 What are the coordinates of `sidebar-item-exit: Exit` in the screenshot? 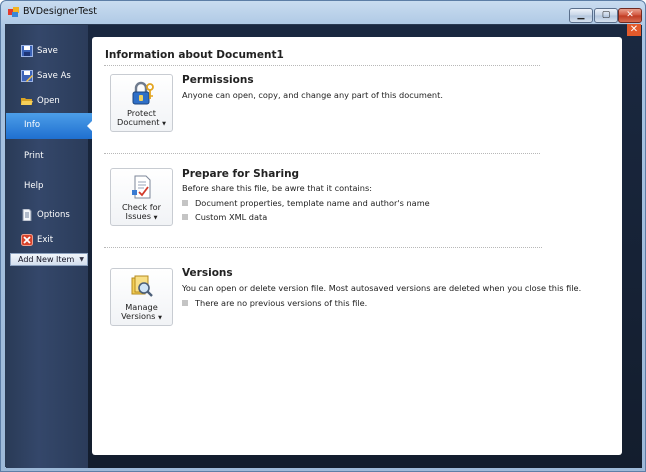 It's located at (49, 240).